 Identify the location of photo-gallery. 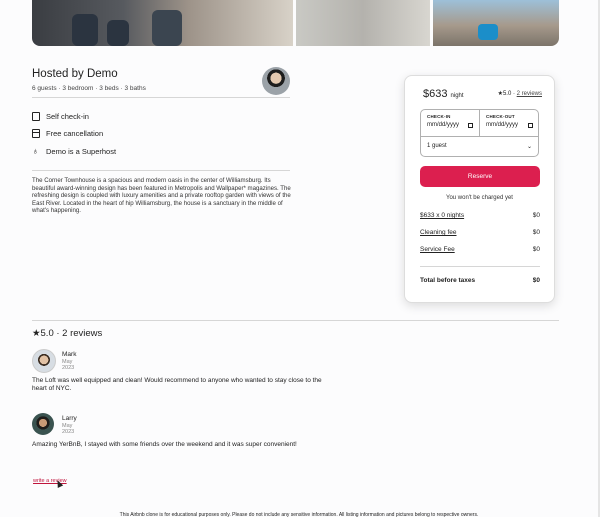
(295, 23).